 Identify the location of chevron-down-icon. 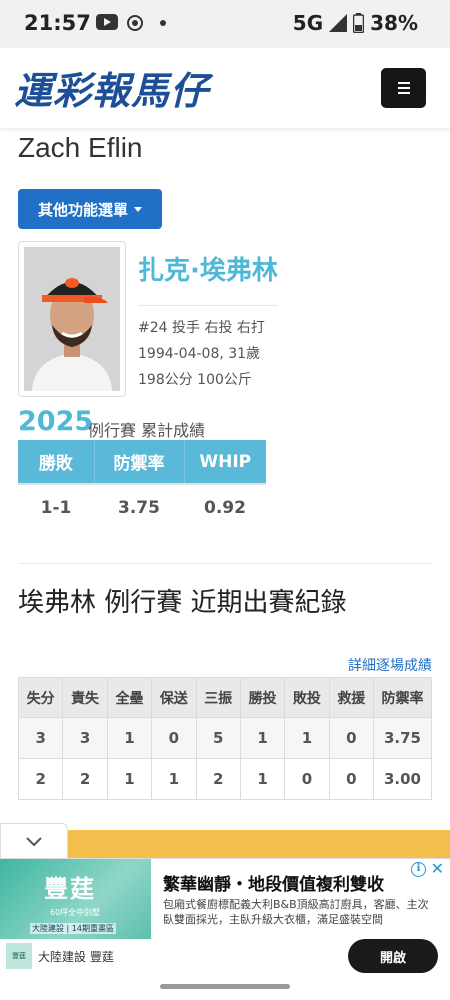
(34, 841).